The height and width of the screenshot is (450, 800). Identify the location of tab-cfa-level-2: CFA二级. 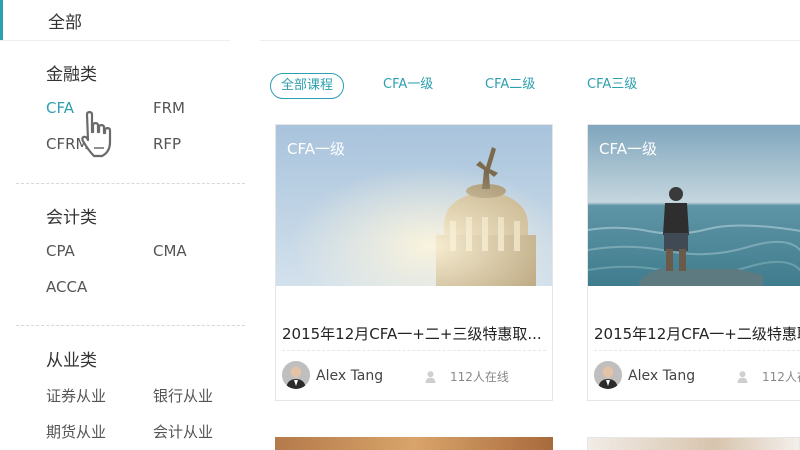
(510, 86).